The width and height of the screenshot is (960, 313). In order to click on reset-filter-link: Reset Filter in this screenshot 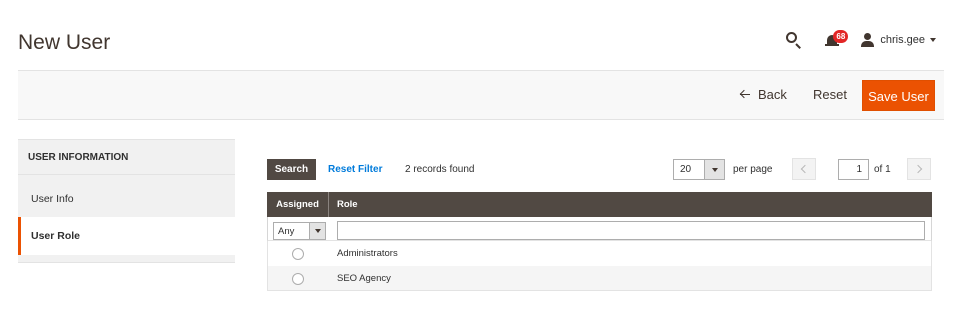, I will do `click(355, 169)`.